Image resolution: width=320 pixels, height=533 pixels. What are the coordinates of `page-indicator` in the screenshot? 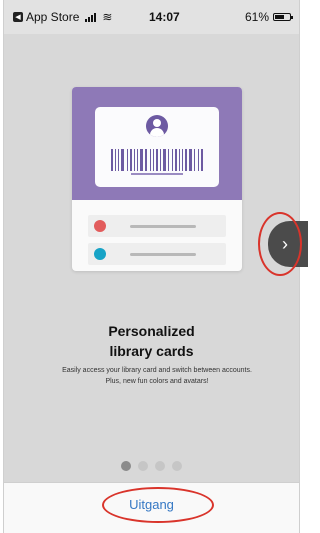 It's located at (151, 466).